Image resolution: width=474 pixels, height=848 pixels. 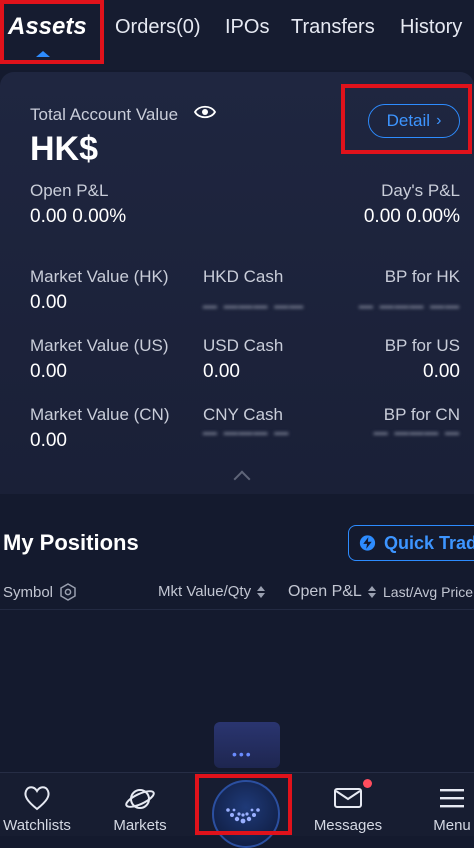 What do you see at coordinates (452, 825) in the screenshot?
I see `nav-menu-label: Menu` at bounding box center [452, 825].